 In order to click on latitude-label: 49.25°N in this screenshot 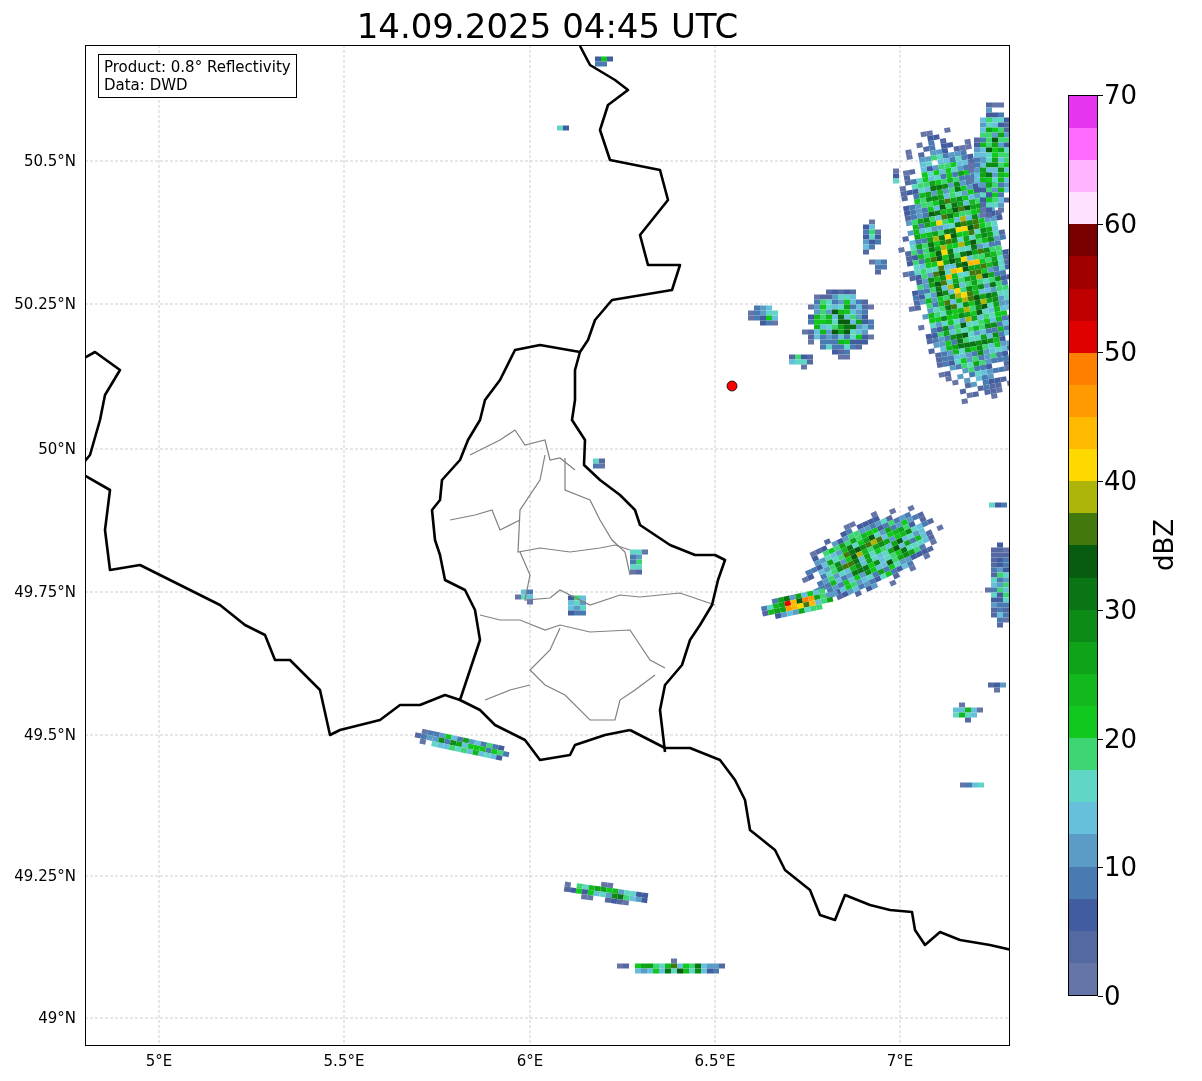, I will do `click(45, 876)`.